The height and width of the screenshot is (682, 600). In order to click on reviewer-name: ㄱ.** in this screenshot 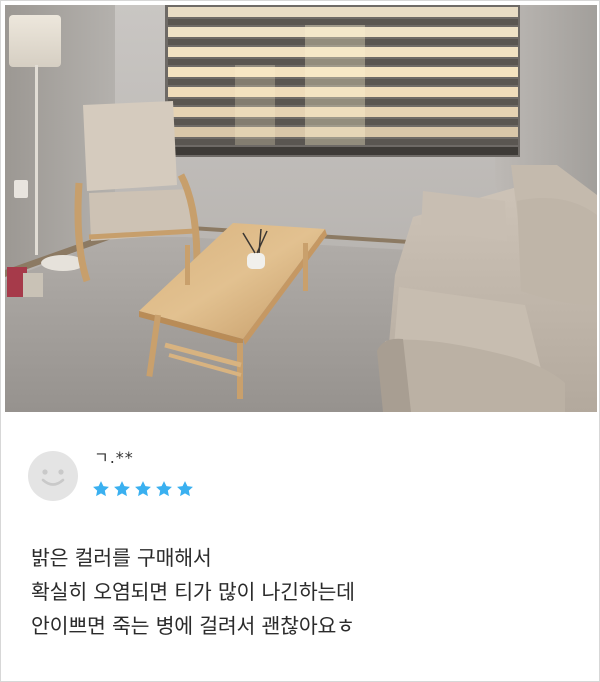, I will do `click(114, 457)`.